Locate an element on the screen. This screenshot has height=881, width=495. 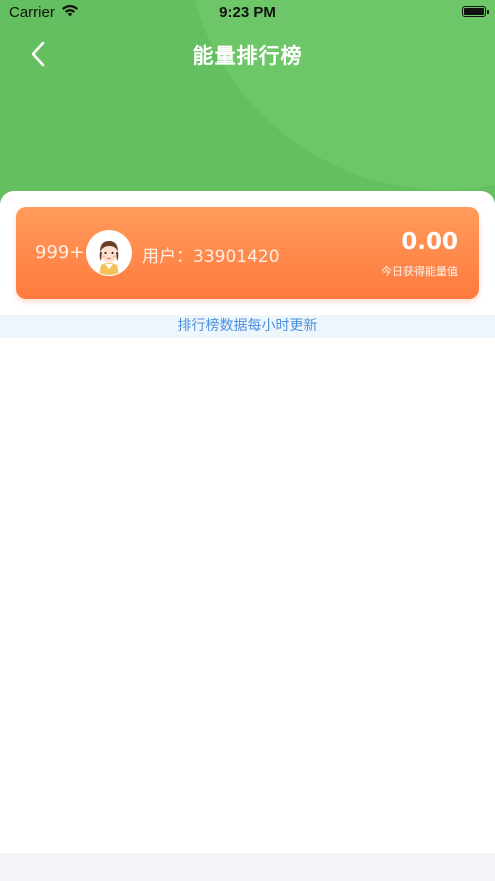
user-id-label: 用户：33901420 is located at coordinates (211, 257).